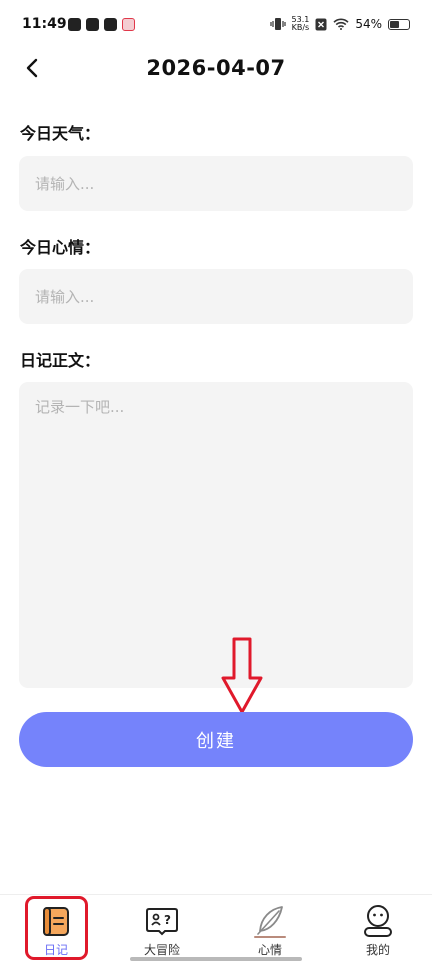 This screenshot has width=432, height=964. Describe the element at coordinates (321, 24) in the screenshot. I see `sim-icon` at that location.